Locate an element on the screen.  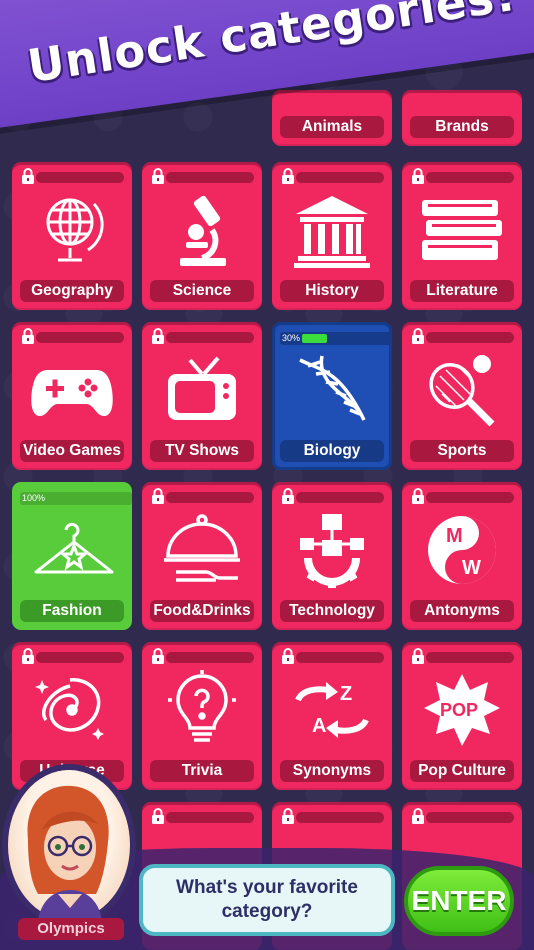
category-tile-video-games: Video Games is located at coordinates (72, 396).